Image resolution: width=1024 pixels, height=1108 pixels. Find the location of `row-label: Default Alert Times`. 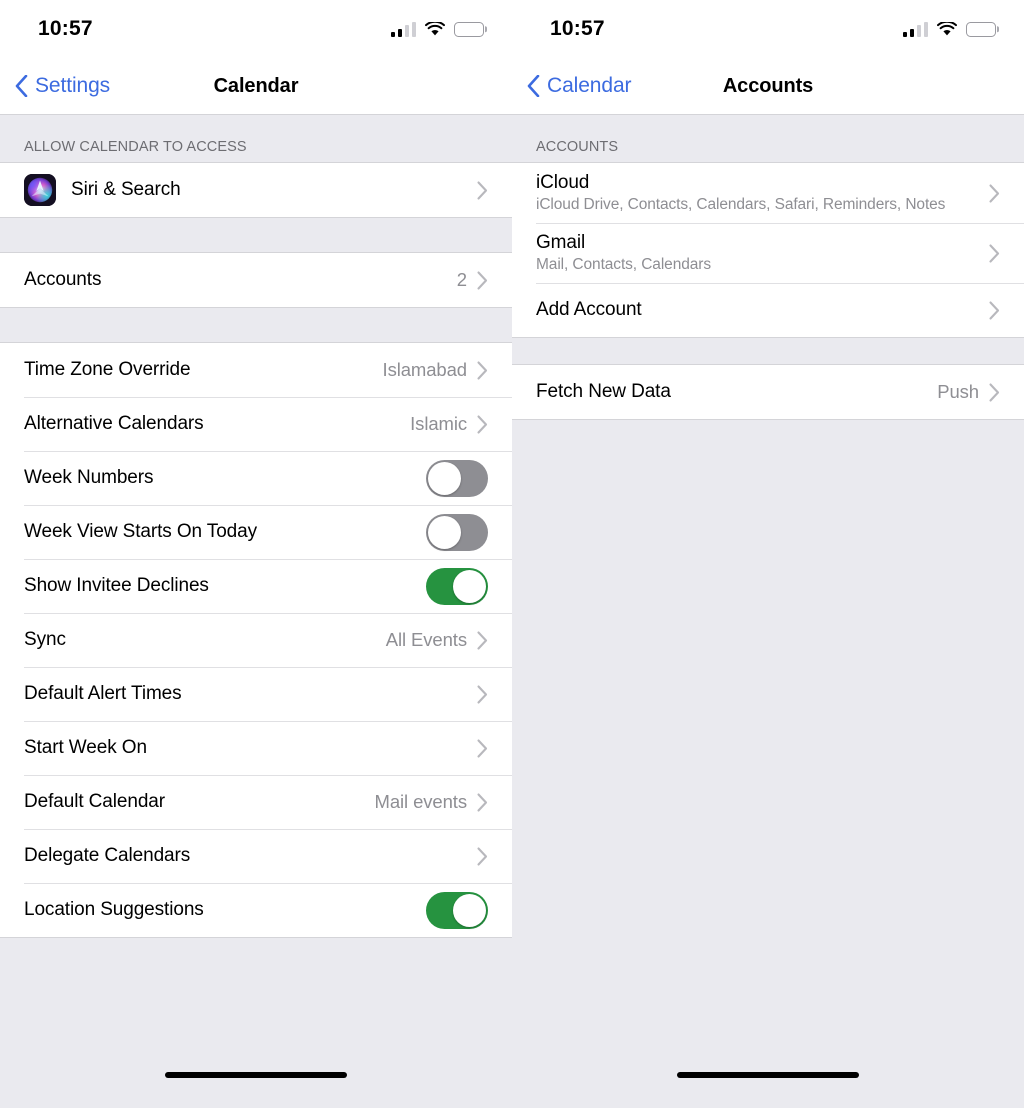

row-label: Default Alert Times is located at coordinates (103, 693).